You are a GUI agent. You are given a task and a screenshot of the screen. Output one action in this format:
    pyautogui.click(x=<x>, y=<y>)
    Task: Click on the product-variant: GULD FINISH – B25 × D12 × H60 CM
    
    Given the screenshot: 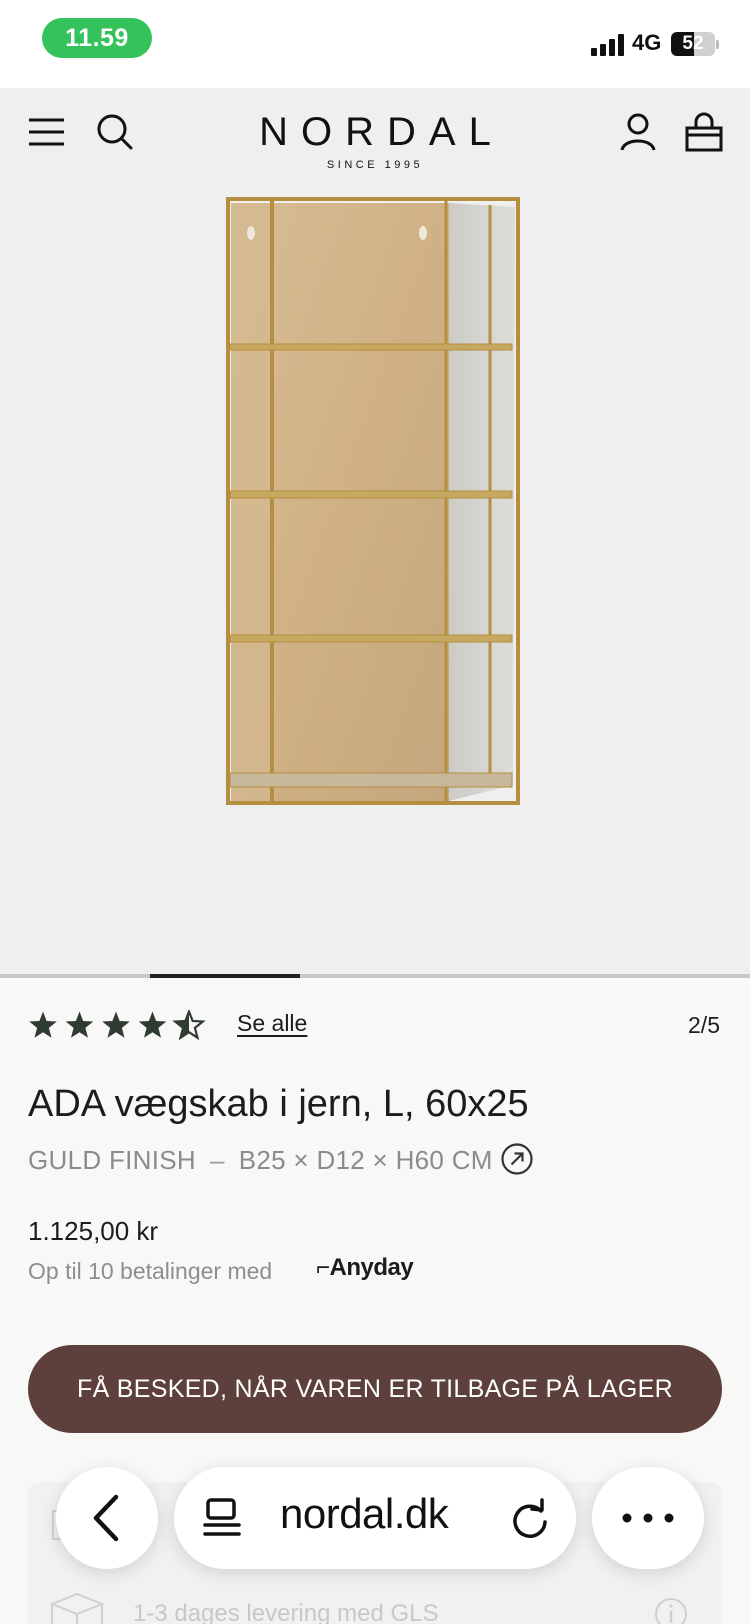 What is the action you would take?
    pyautogui.click(x=260, y=1160)
    